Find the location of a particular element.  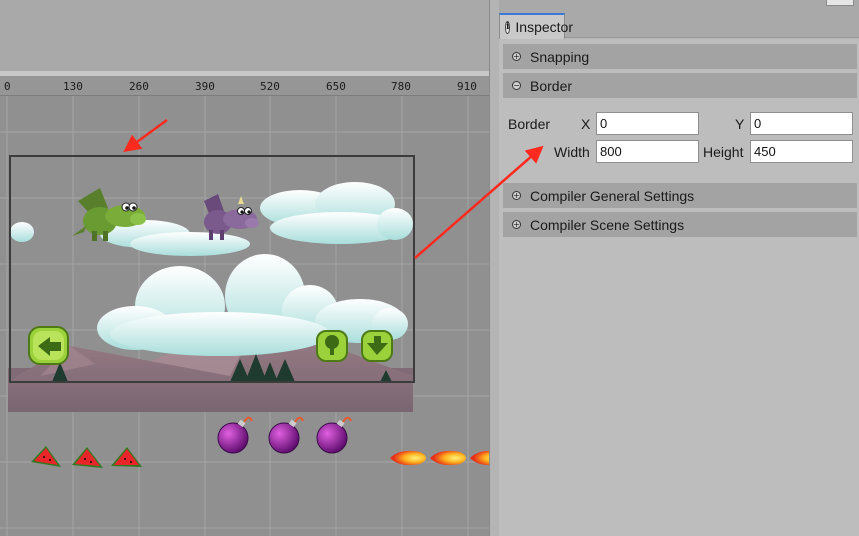

x-label: X is located at coordinates (586, 124).